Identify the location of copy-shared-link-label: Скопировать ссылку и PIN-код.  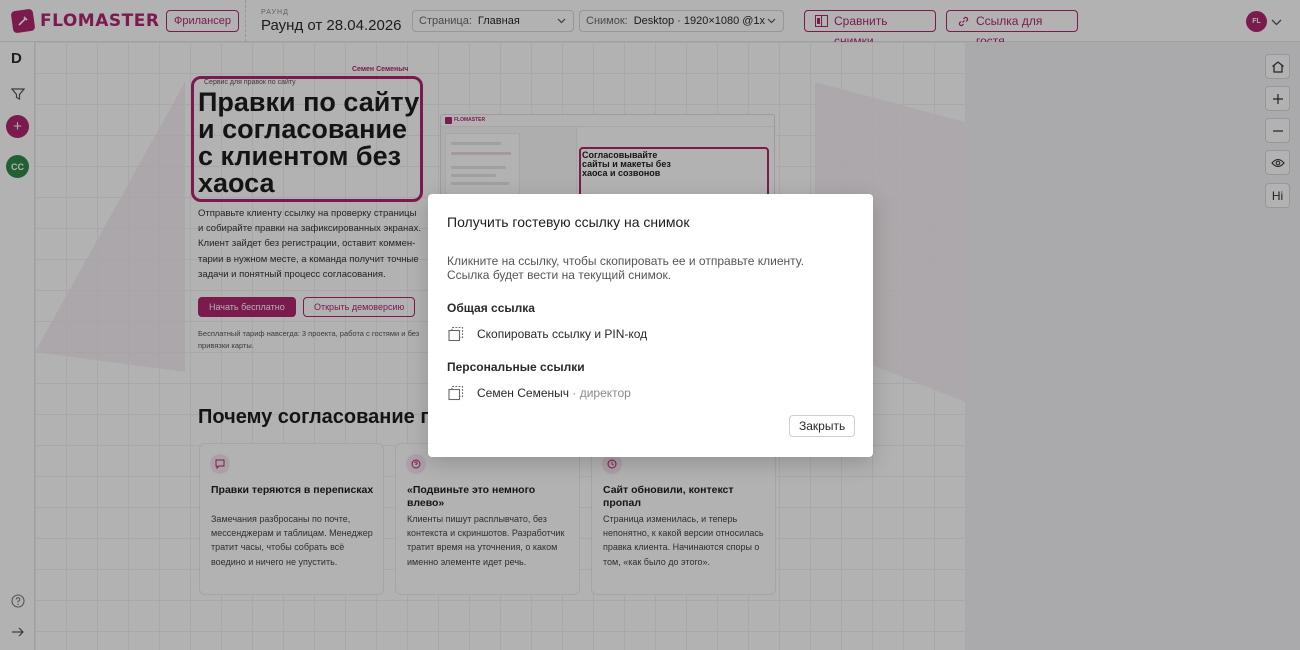
(562, 334).